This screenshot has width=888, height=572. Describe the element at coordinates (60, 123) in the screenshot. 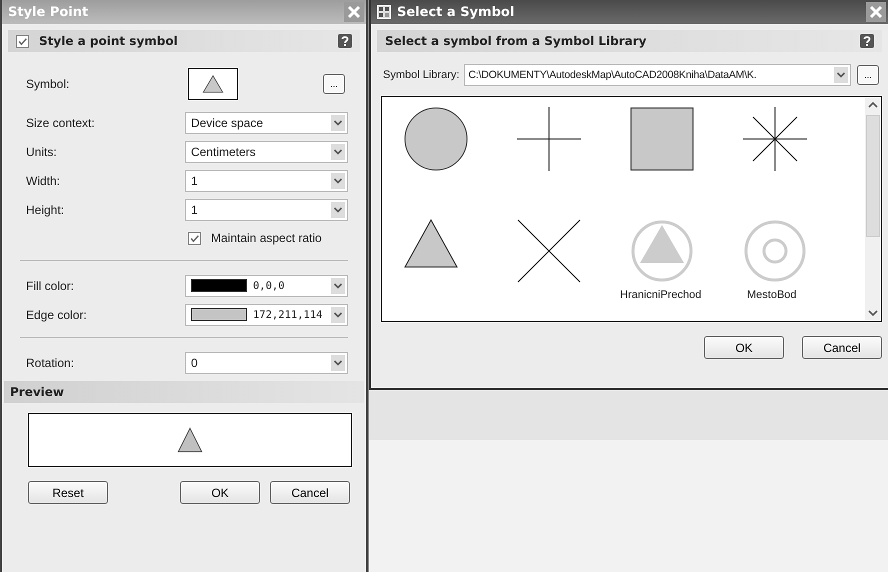

I see `field-label: Size context:` at that location.